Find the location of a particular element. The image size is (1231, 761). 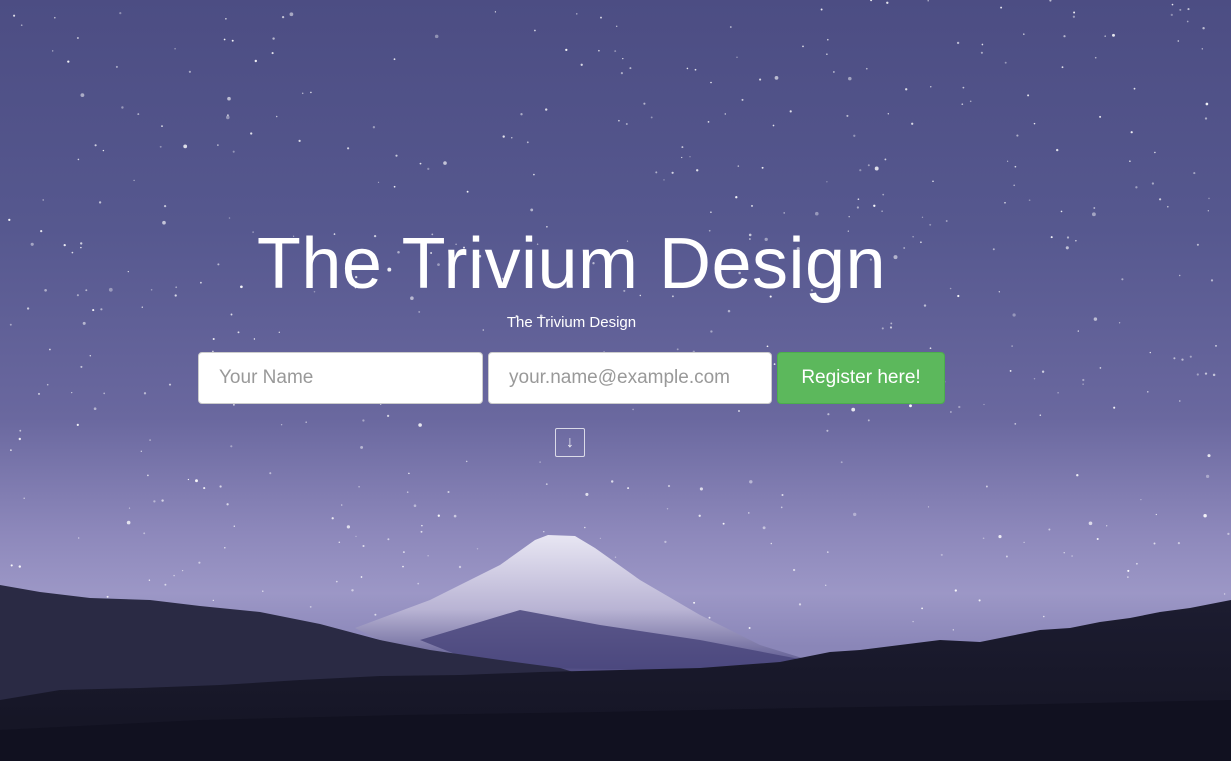

page-title: The Trivium Design is located at coordinates (571, 264).